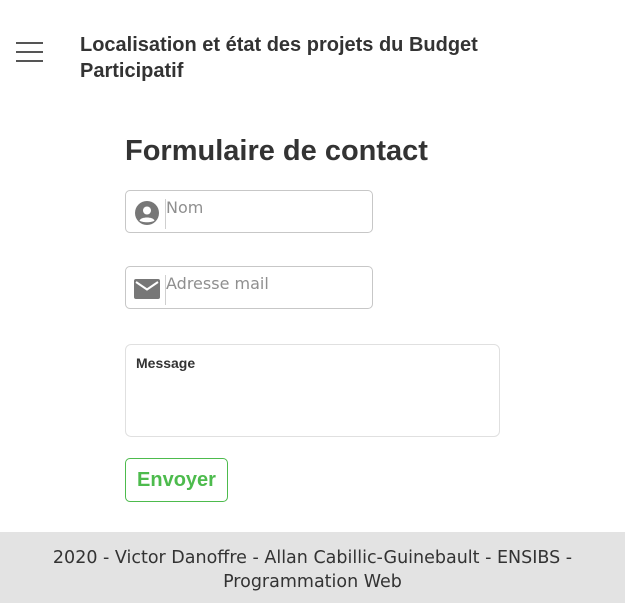 The image size is (625, 603). I want to click on name-field, so click(249, 211).